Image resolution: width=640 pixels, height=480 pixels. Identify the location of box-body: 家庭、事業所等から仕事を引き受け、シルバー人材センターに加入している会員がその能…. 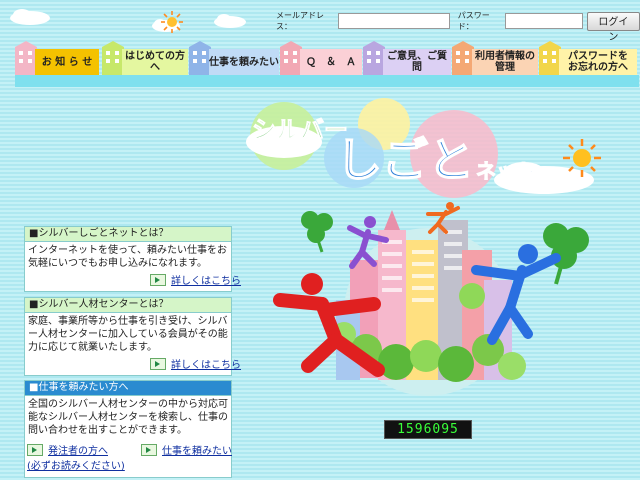
(128, 334).